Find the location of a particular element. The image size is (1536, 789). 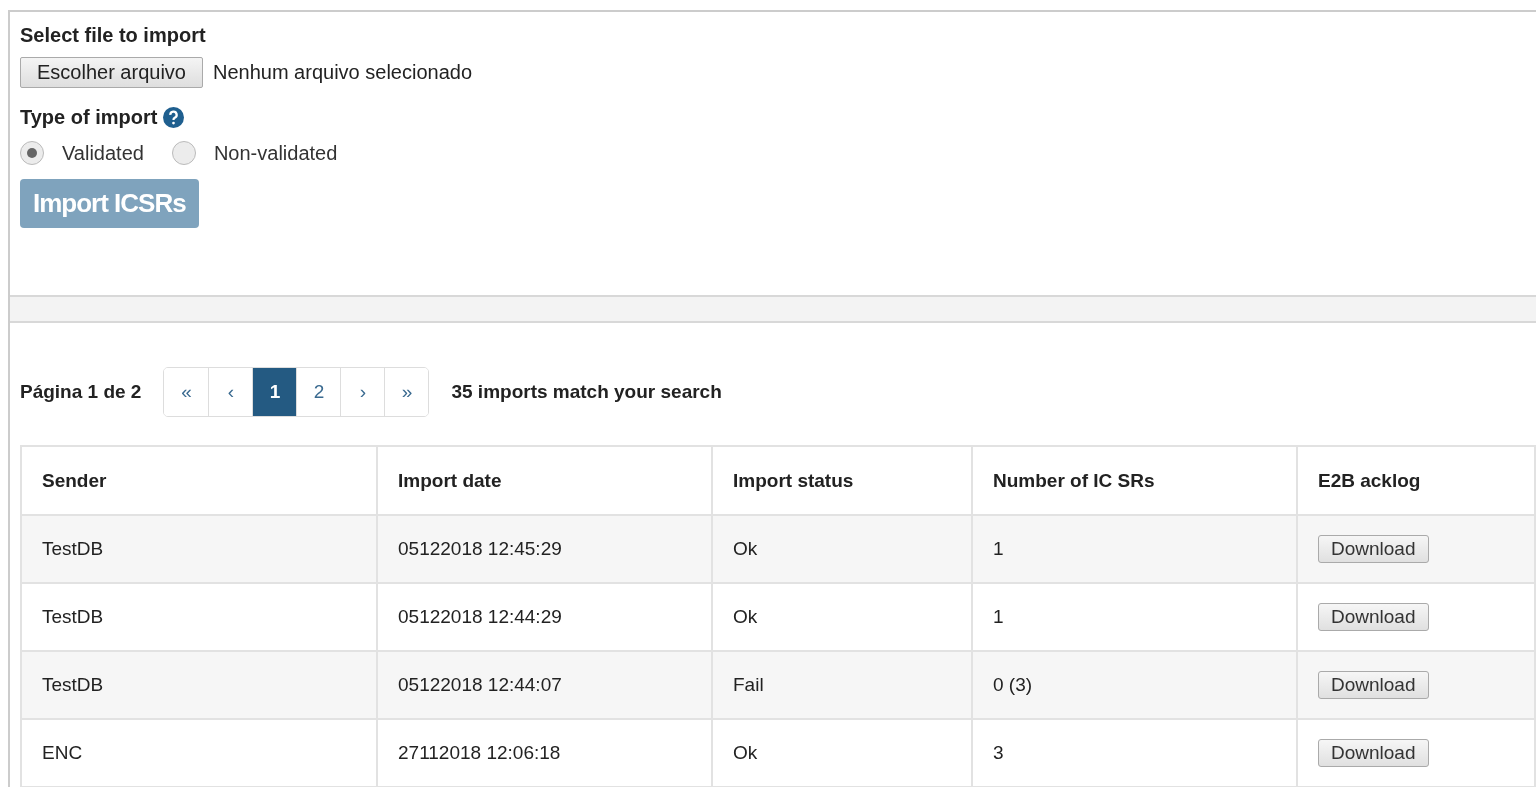

table-cell: 0 (3) is located at coordinates (1134, 685).